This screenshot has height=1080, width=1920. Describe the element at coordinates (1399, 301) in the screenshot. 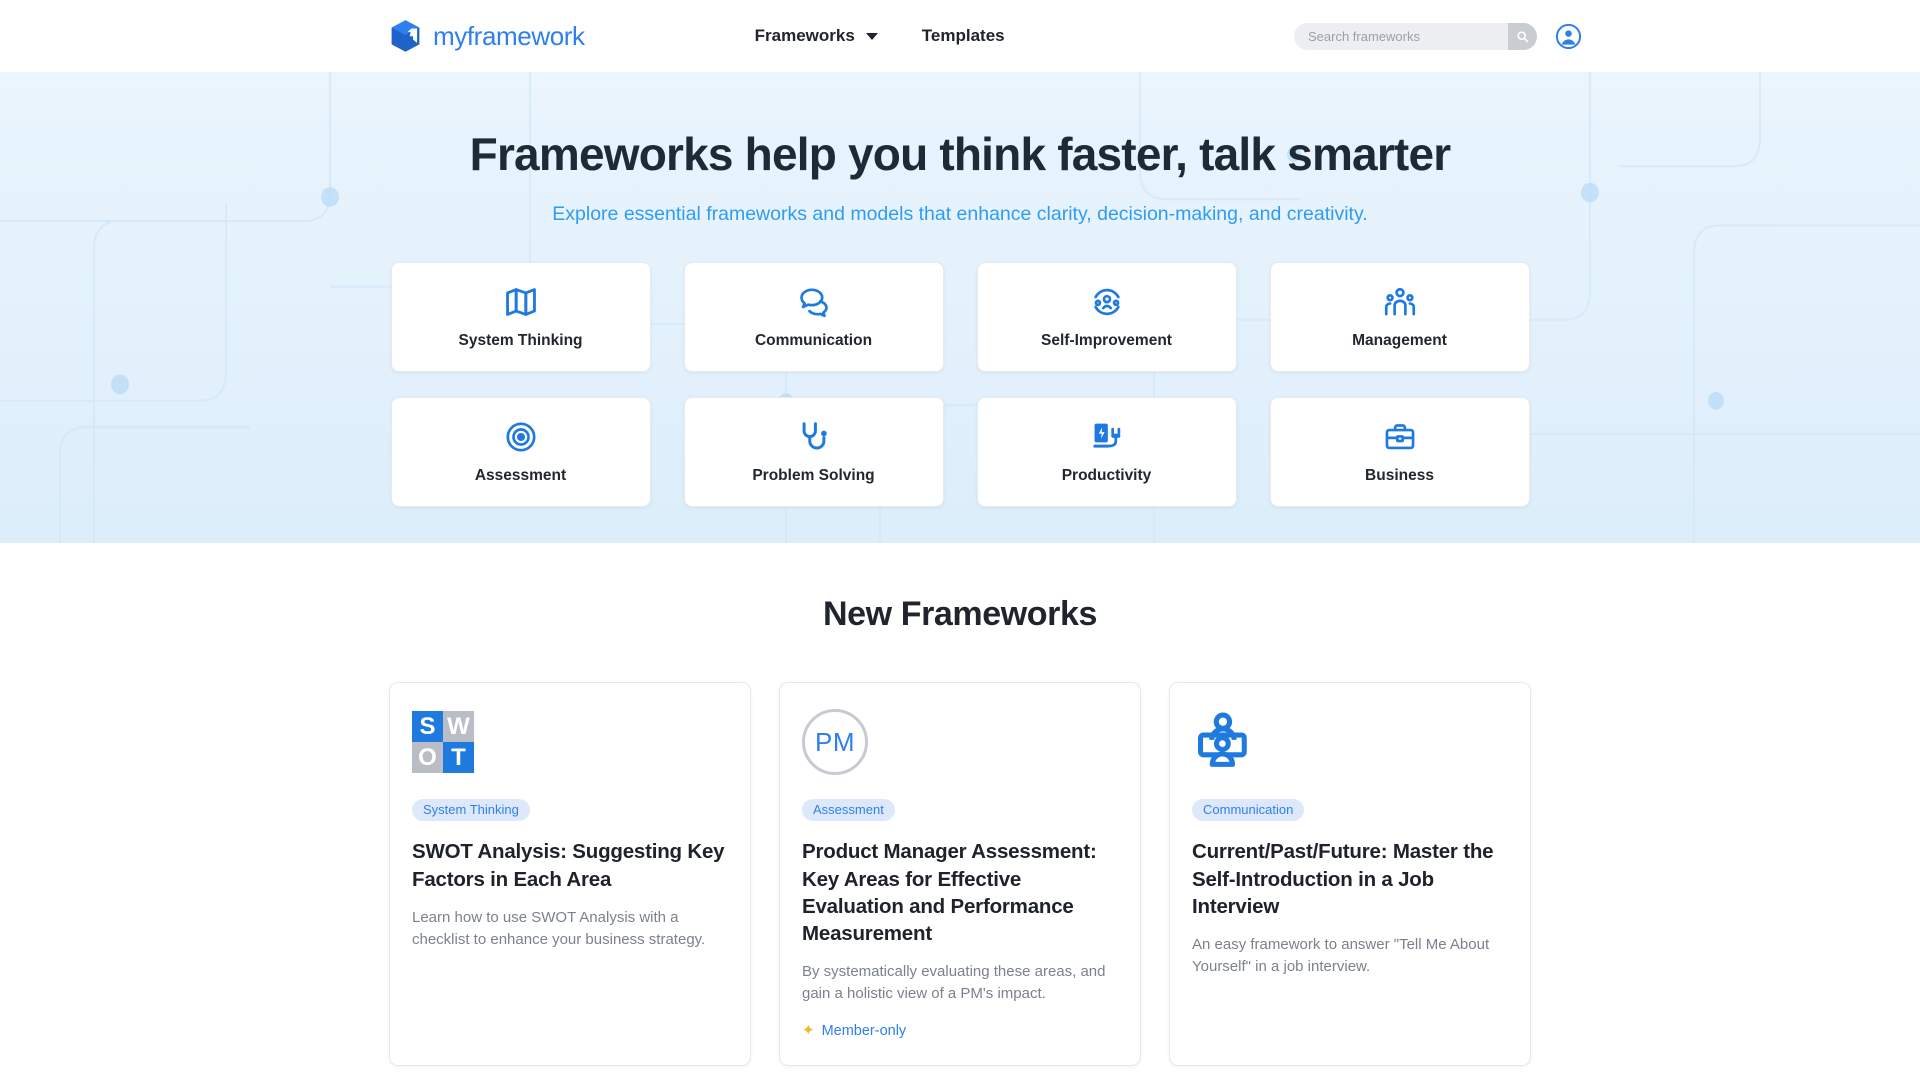

I see `people-group-icon` at that location.